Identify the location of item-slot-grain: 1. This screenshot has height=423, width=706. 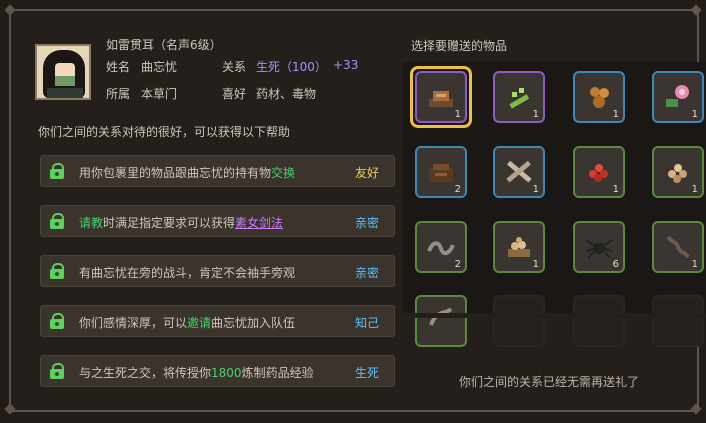
(519, 247).